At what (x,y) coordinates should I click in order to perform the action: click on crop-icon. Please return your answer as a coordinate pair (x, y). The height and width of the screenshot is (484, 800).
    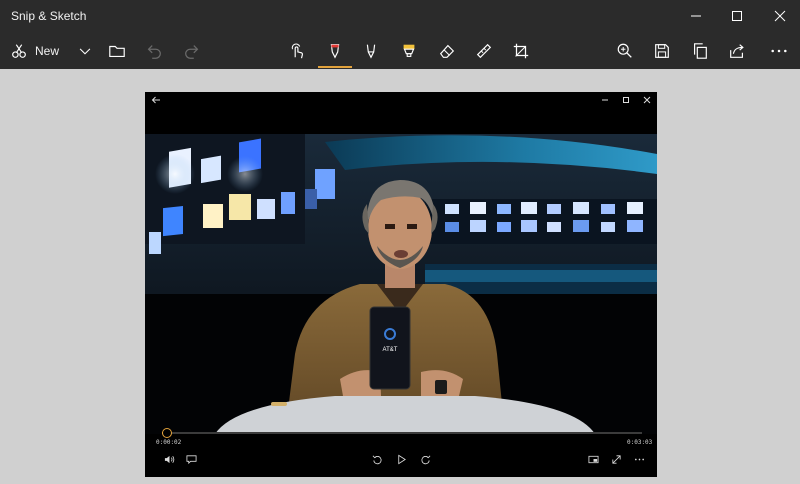
    Looking at the image, I should click on (521, 50).